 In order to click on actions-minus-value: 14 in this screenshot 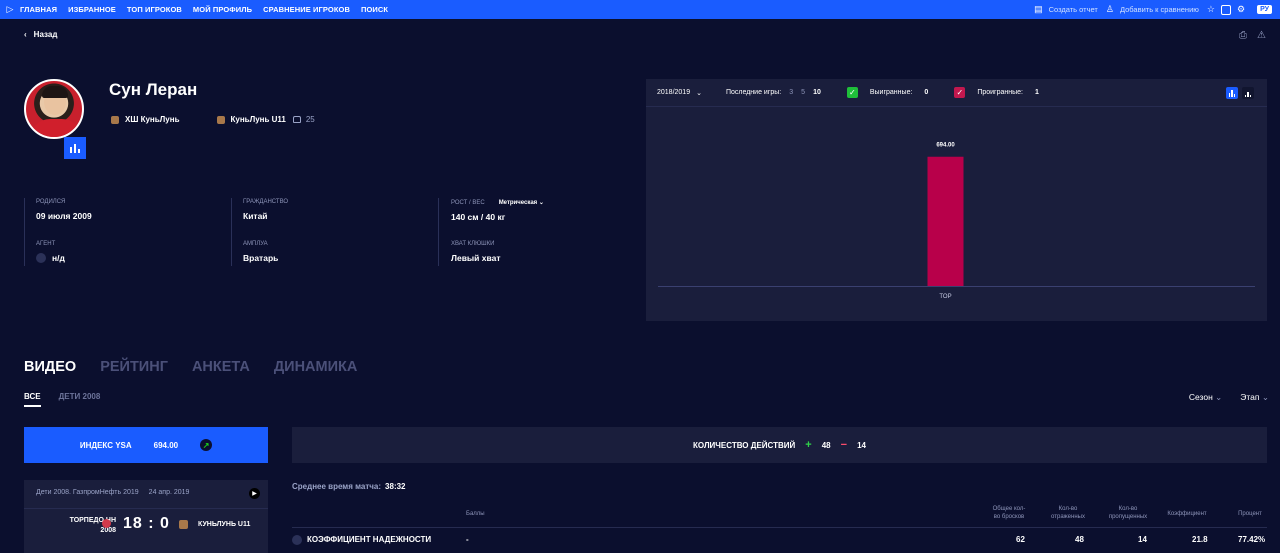, I will do `click(861, 445)`.